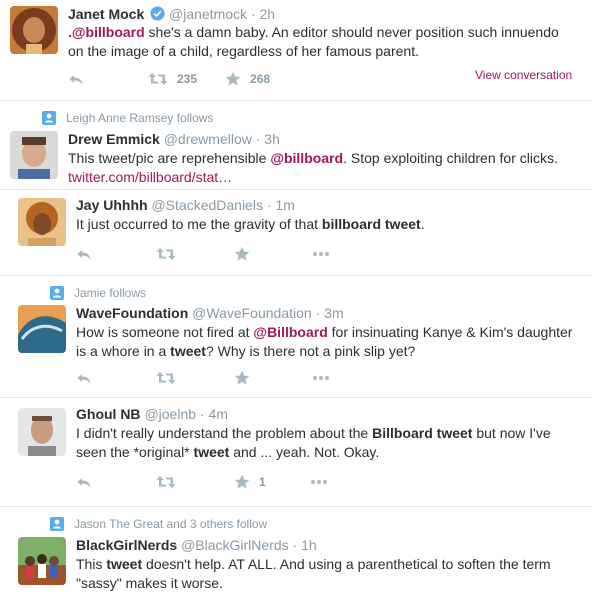 Image resolution: width=592 pixels, height=610 pixels. What do you see at coordinates (106, 32) in the screenshot?
I see `mention-link: .@billboard` at bounding box center [106, 32].